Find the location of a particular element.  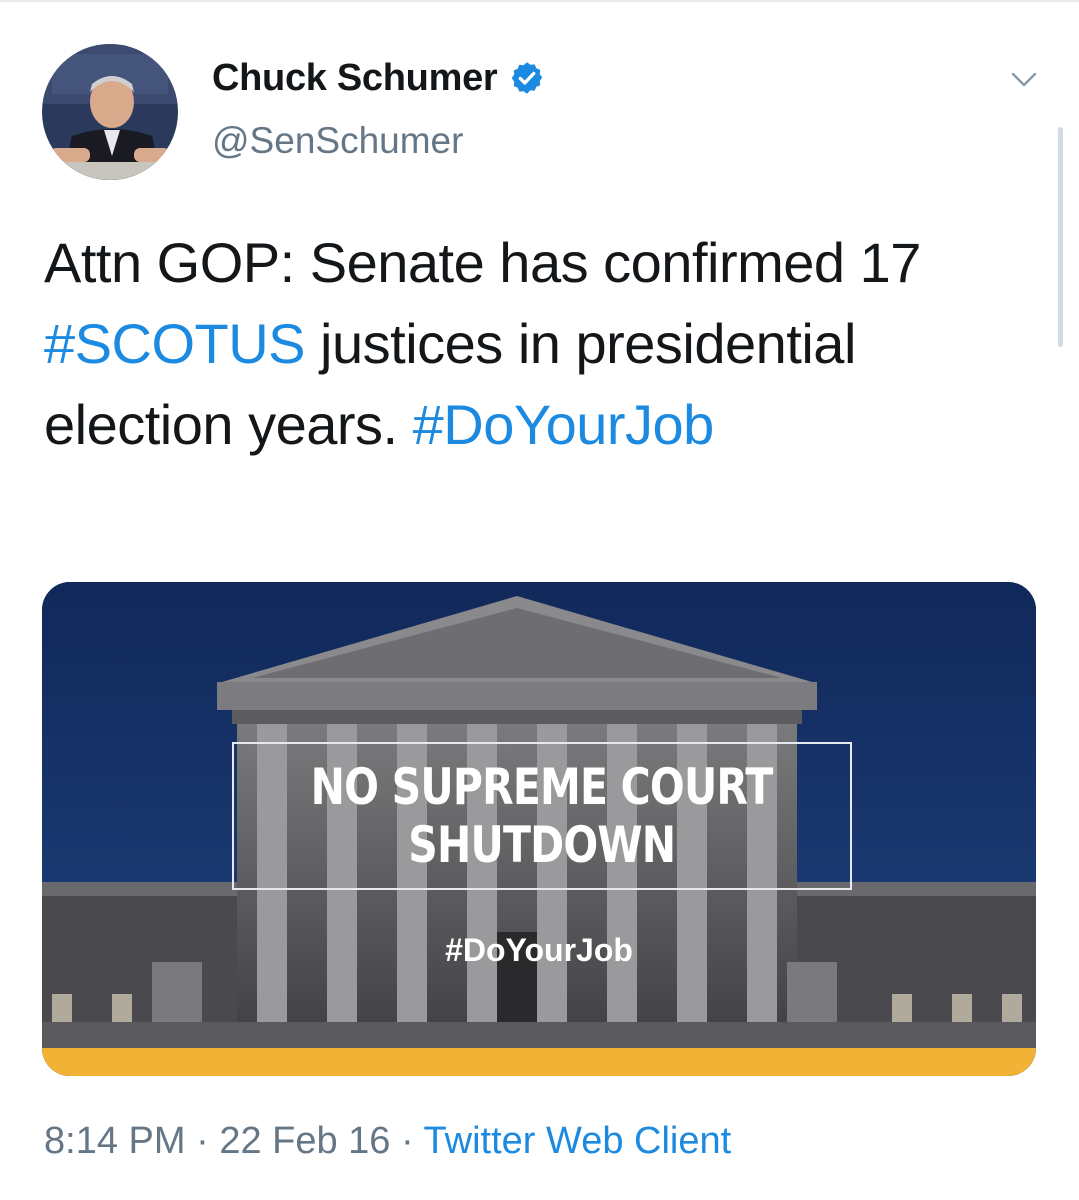

scrollbar-thumb is located at coordinates (1060, 237).